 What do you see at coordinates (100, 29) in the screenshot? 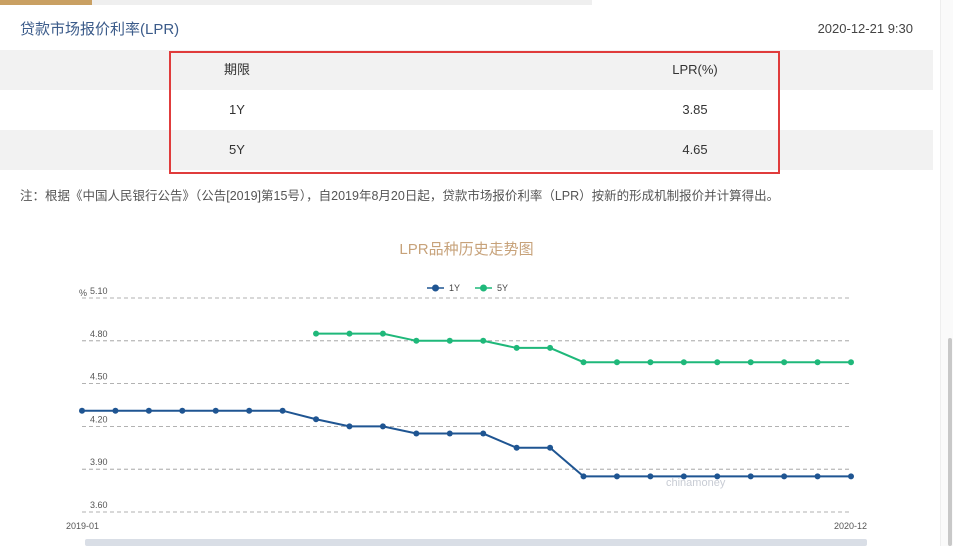
I see `page-title: 贷款市场报价利率(LPR)` at bounding box center [100, 29].